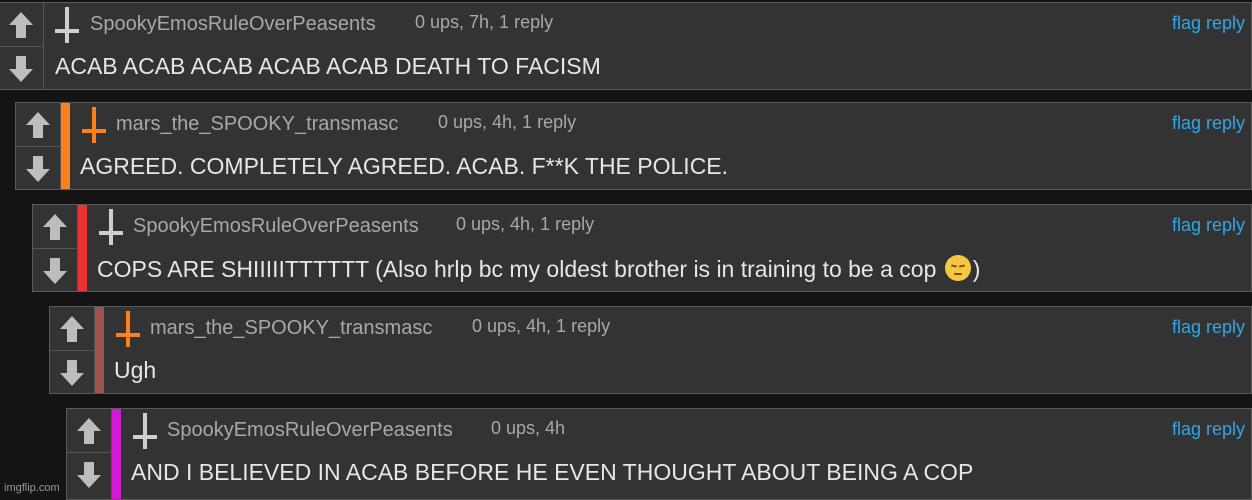 The image size is (1252, 500). Describe the element at coordinates (484, 22) in the screenshot. I see `comment-meta: 0 ups, 7h, 1 reply` at that location.